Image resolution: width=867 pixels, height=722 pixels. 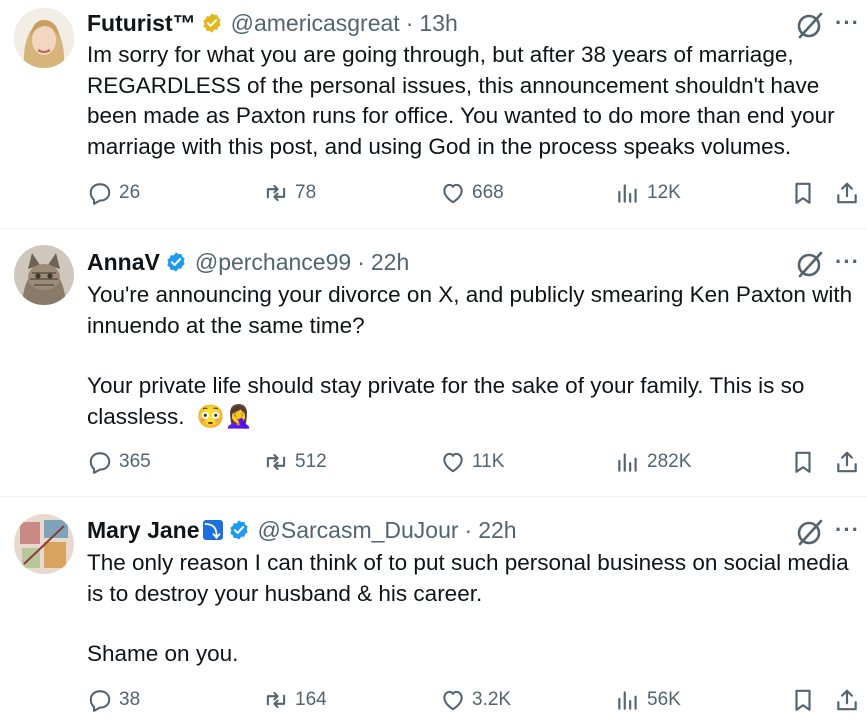 What do you see at coordinates (438, 23) in the screenshot?
I see `timestamp: 13h` at bounding box center [438, 23].